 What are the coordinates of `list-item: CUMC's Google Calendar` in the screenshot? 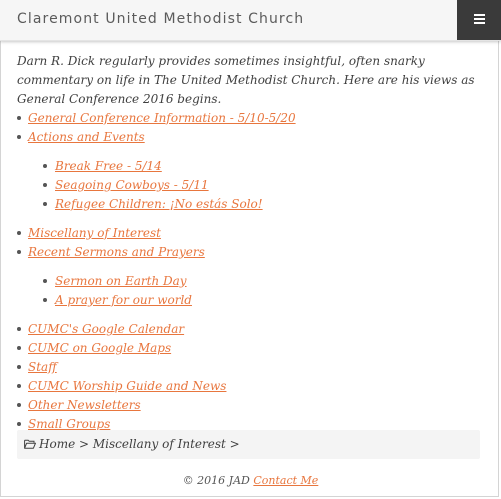 It's located at (249, 329).